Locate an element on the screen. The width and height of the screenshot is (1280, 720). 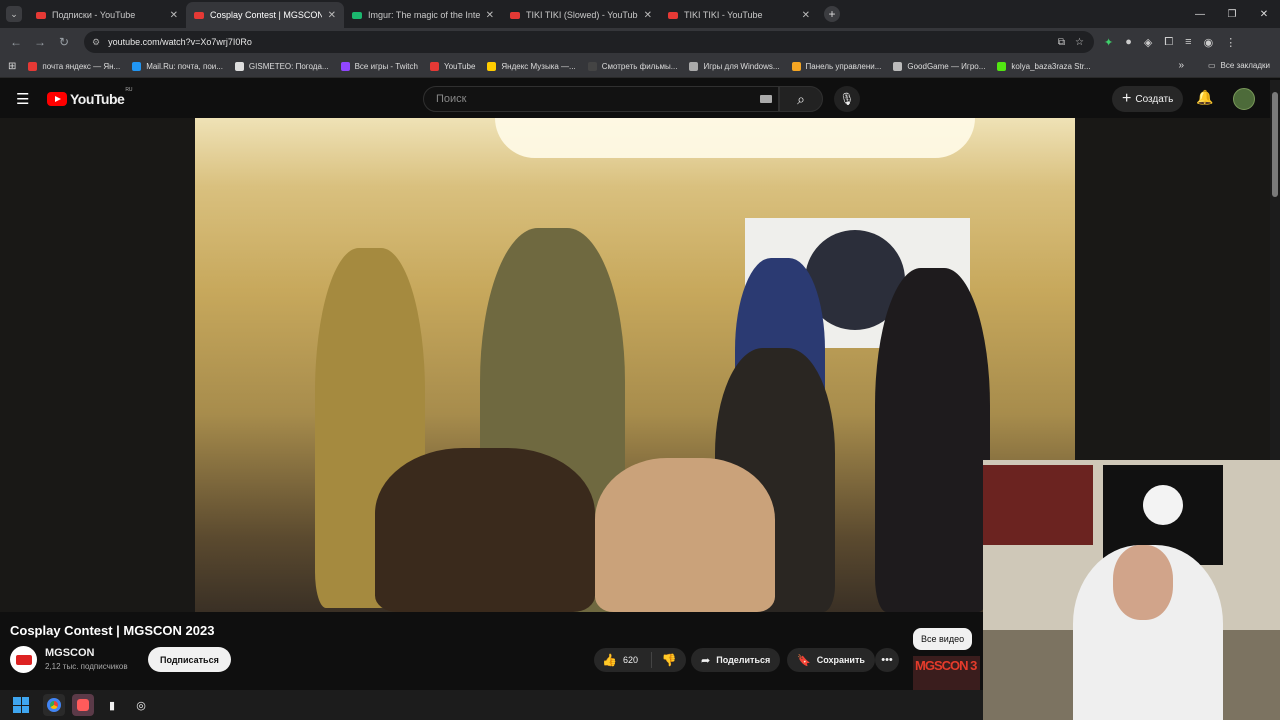
extension-icon: ✦ is located at coordinates (1108, 42).